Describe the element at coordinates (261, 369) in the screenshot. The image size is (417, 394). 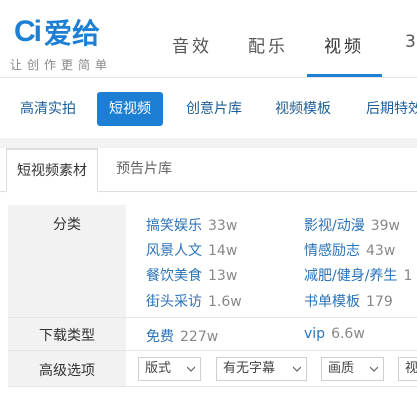
I see `subtitle-select: 有无字幕` at that location.